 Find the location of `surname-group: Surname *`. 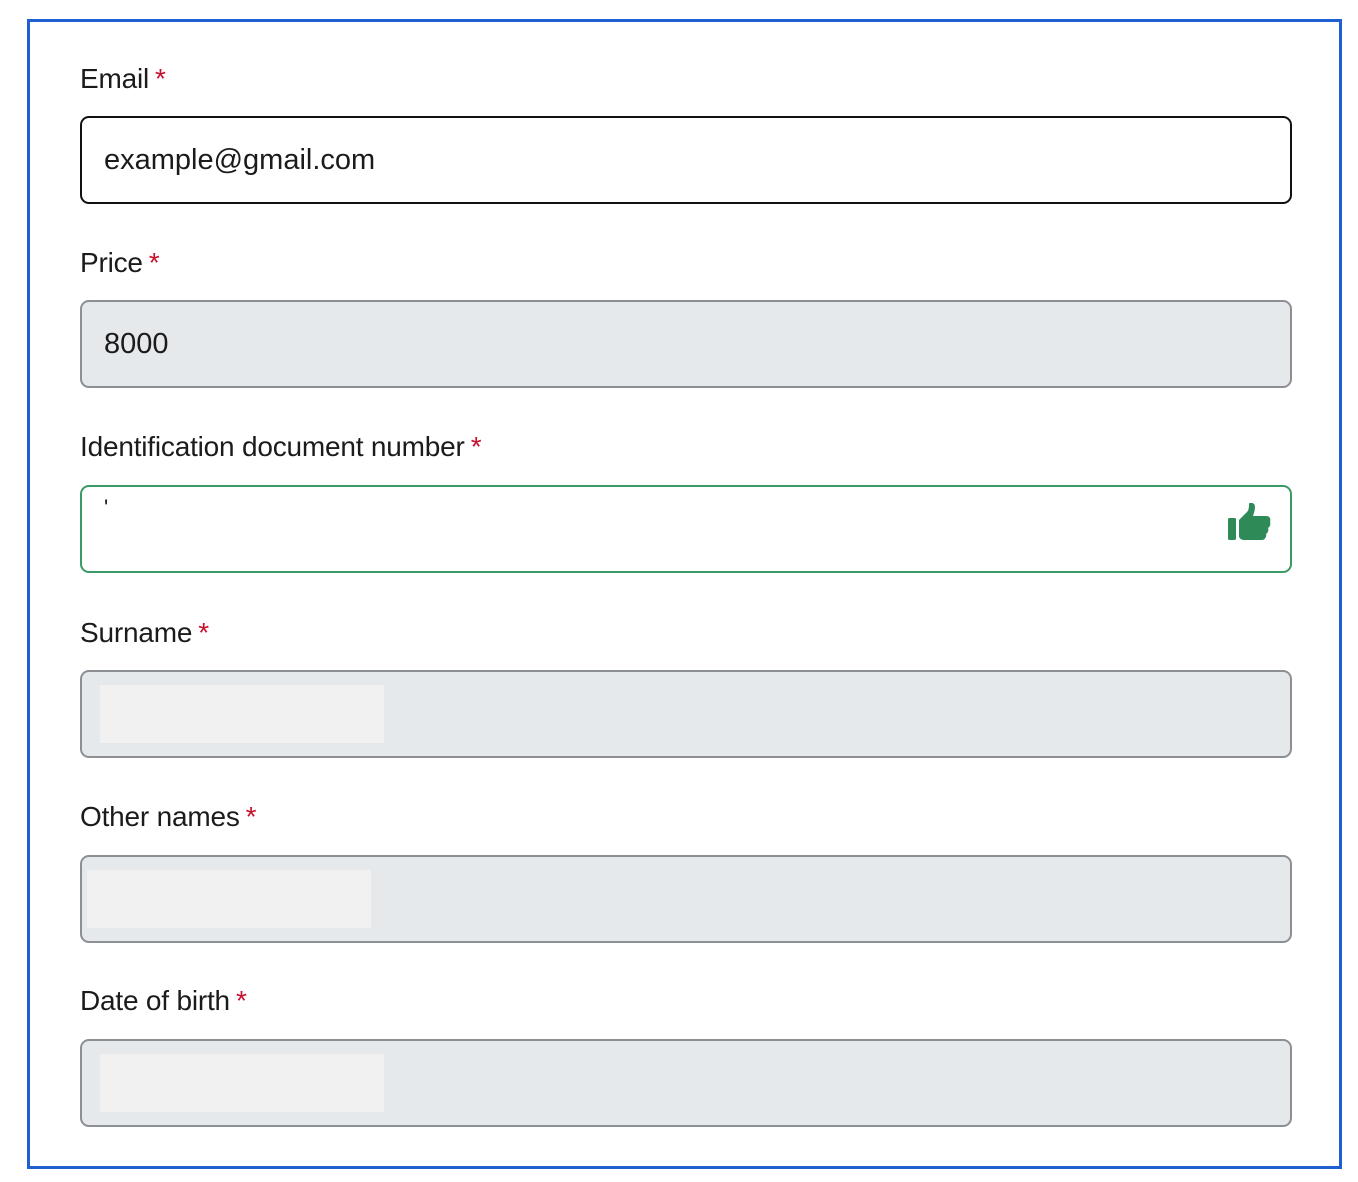

surname-group: Surname * is located at coordinates (686, 687).